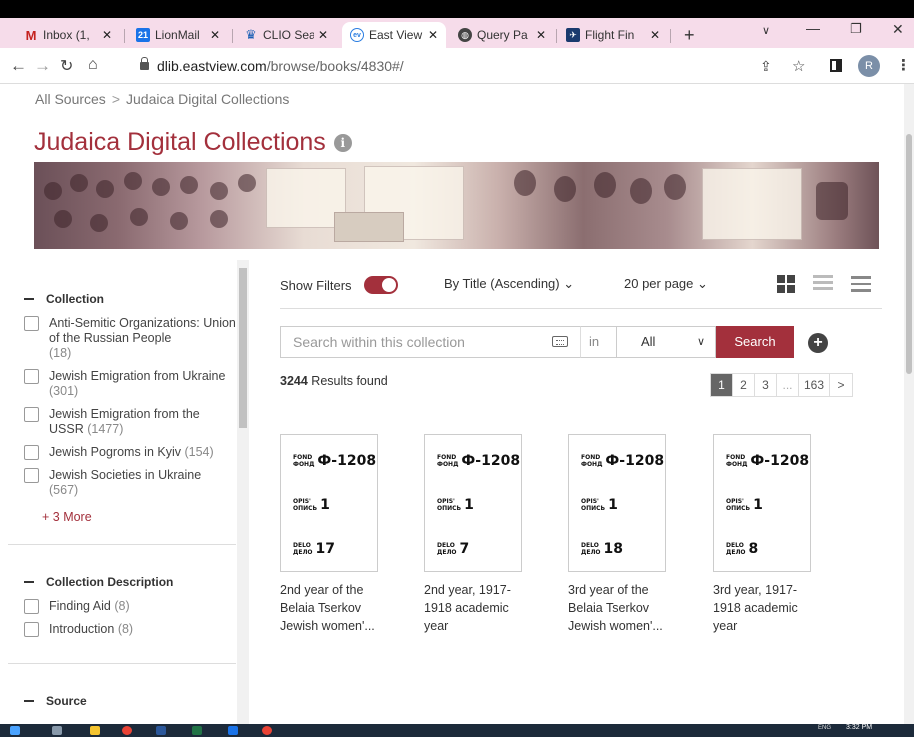  Describe the element at coordinates (722, 385) in the screenshot. I see `page-button: 1` at that location.